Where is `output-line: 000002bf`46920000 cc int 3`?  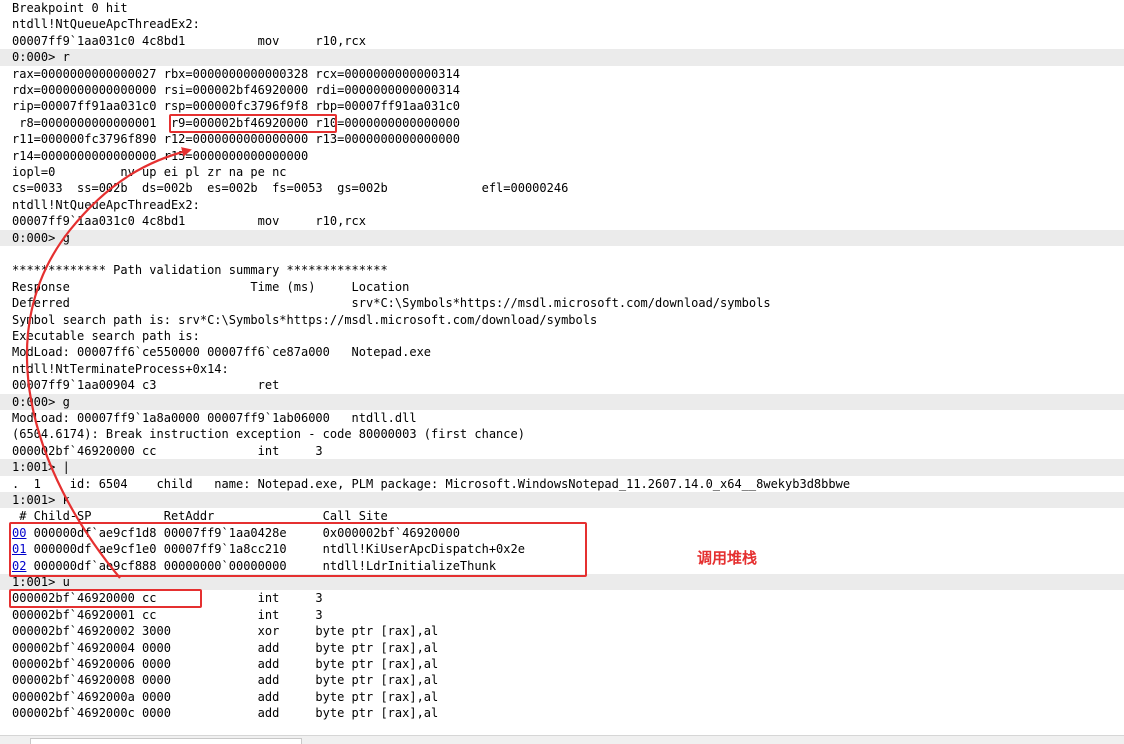
output-line: 000002bf`46920000 cc int 3 is located at coordinates (167, 450).